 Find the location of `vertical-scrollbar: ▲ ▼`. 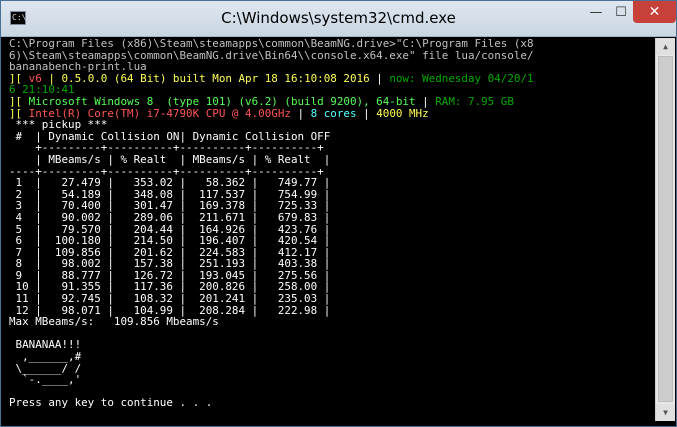

vertical-scrollbar: ▲ ▼ is located at coordinates (665, 229).